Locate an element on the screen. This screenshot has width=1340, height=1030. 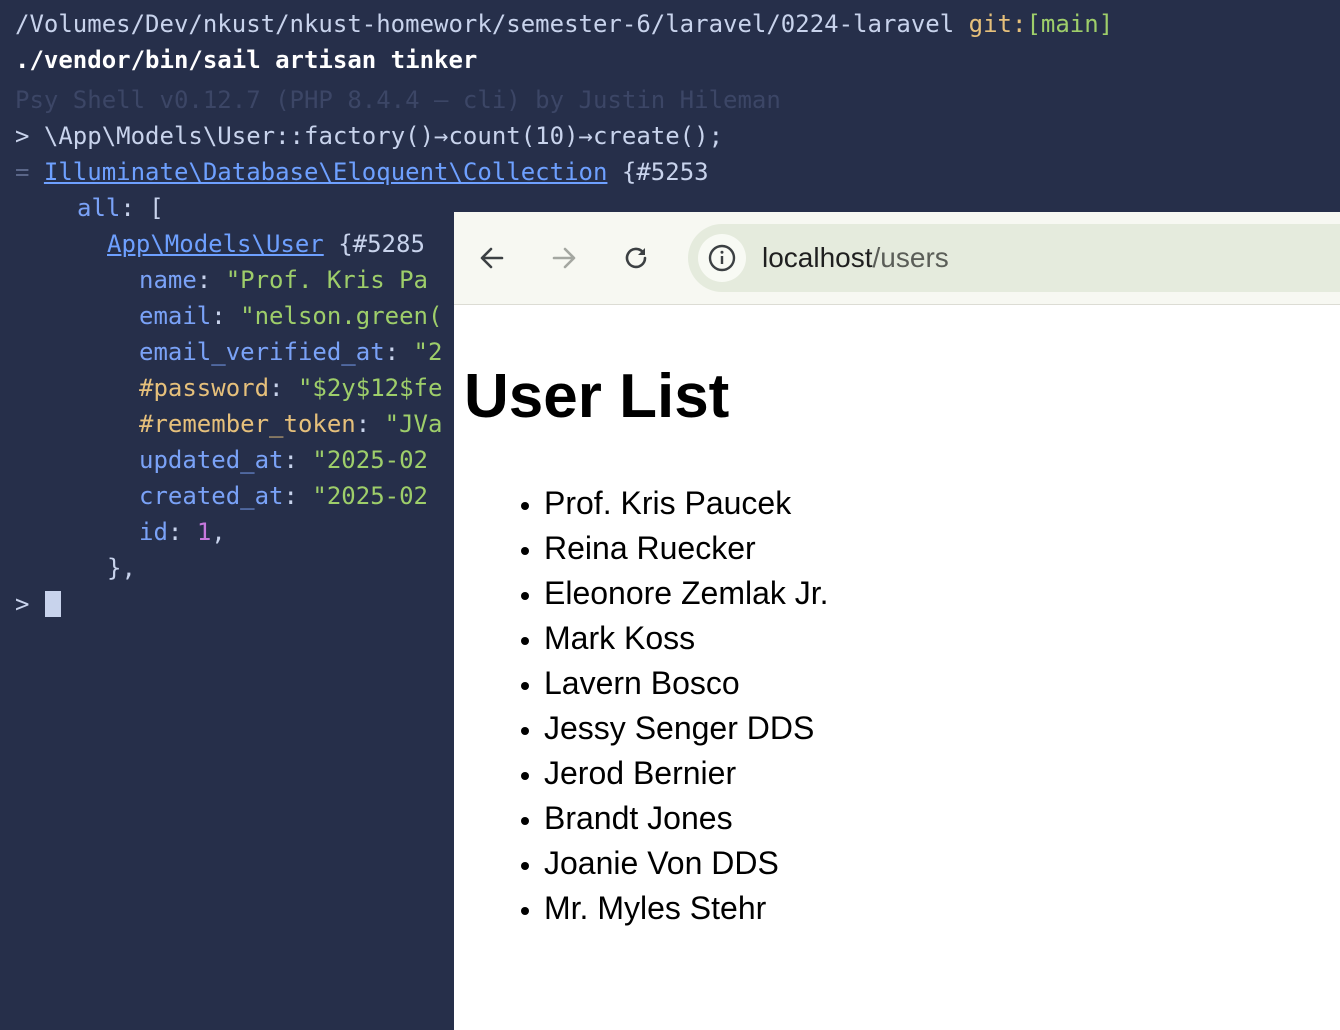
attr-token-line: #remember_token: "JVa is located at coordinates (290, 424).